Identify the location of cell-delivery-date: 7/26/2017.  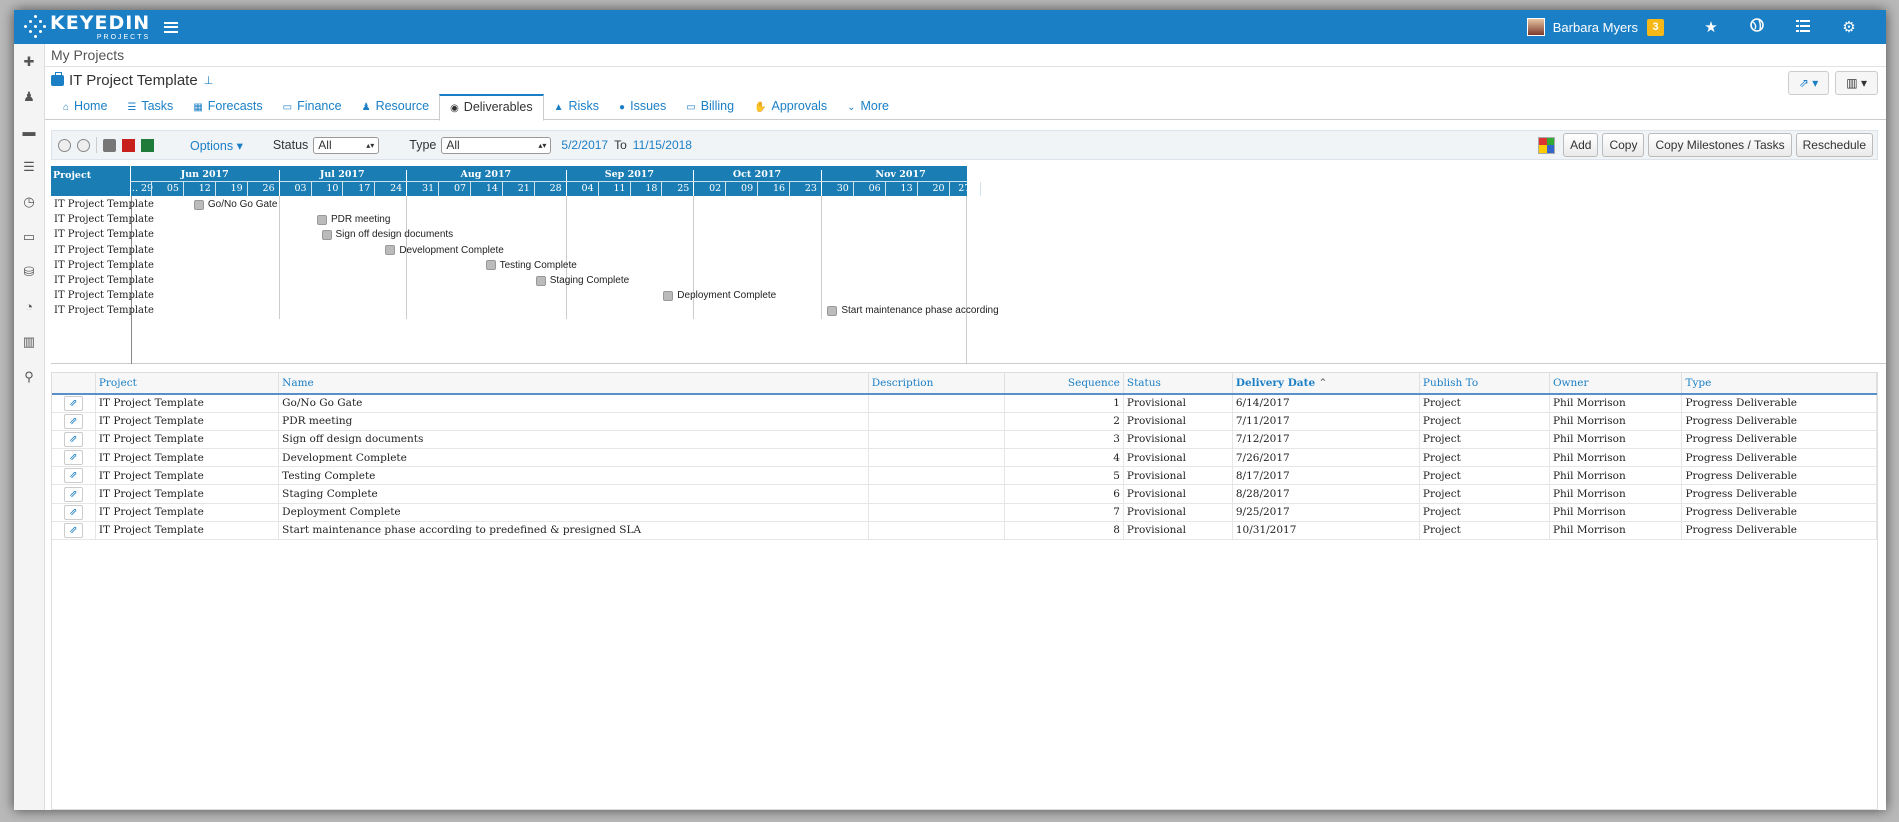
(1326, 458).